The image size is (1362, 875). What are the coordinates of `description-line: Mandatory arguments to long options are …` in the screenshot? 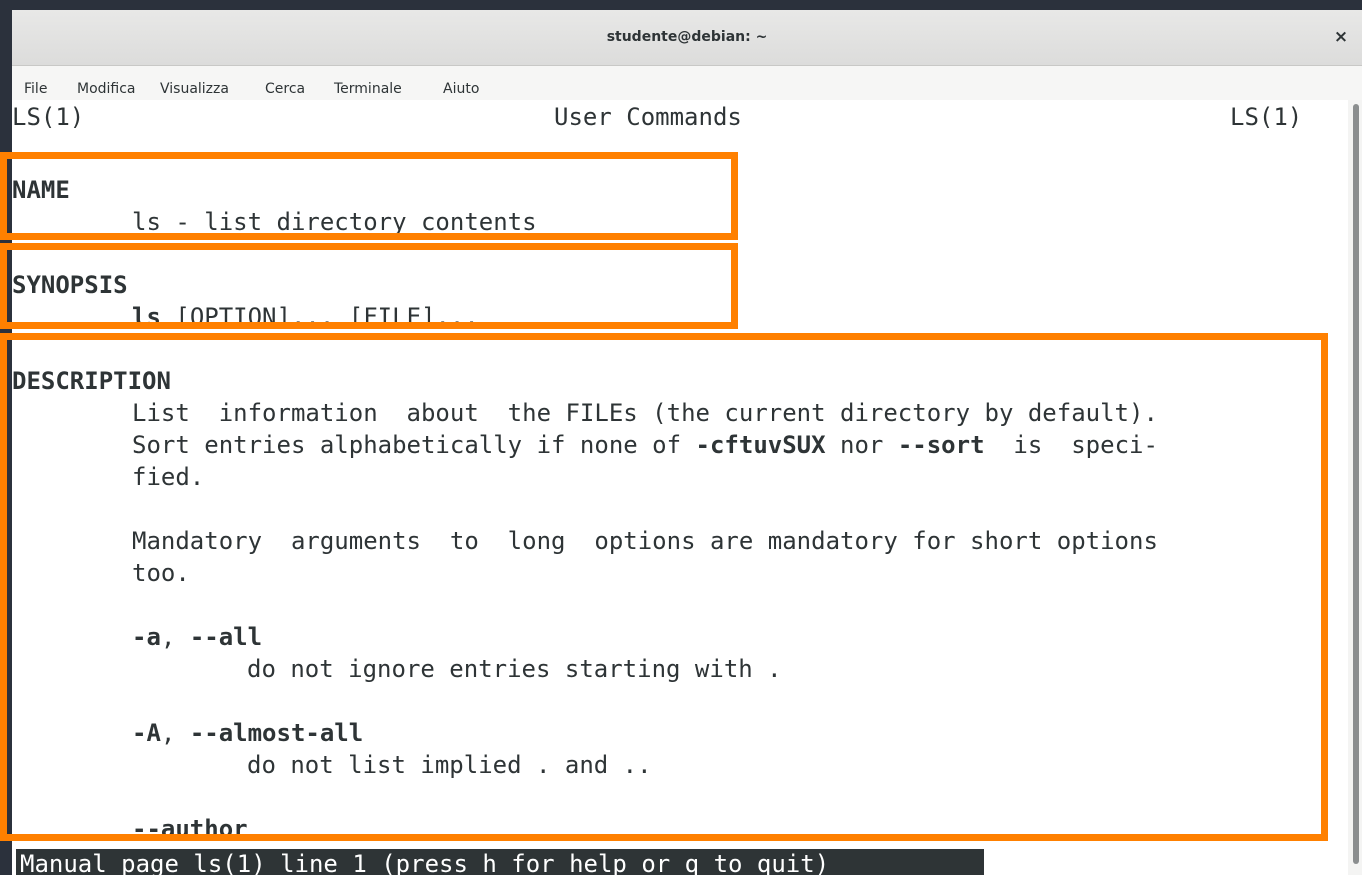 It's located at (645, 541).